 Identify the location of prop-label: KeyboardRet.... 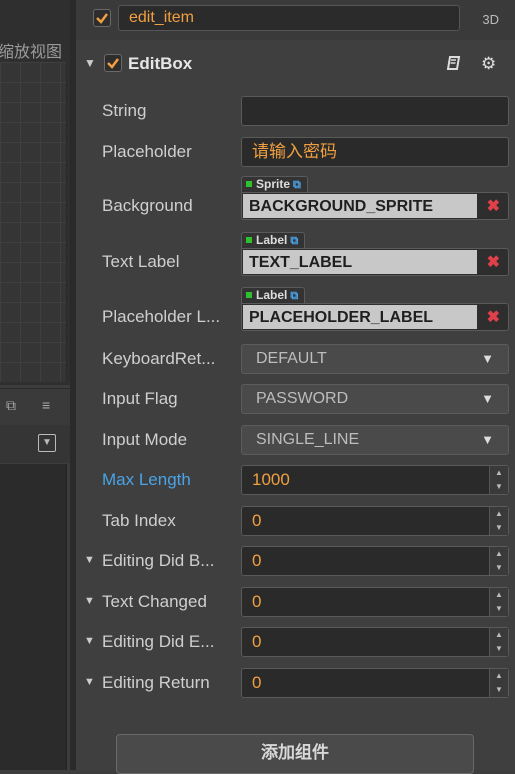
(159, 358).